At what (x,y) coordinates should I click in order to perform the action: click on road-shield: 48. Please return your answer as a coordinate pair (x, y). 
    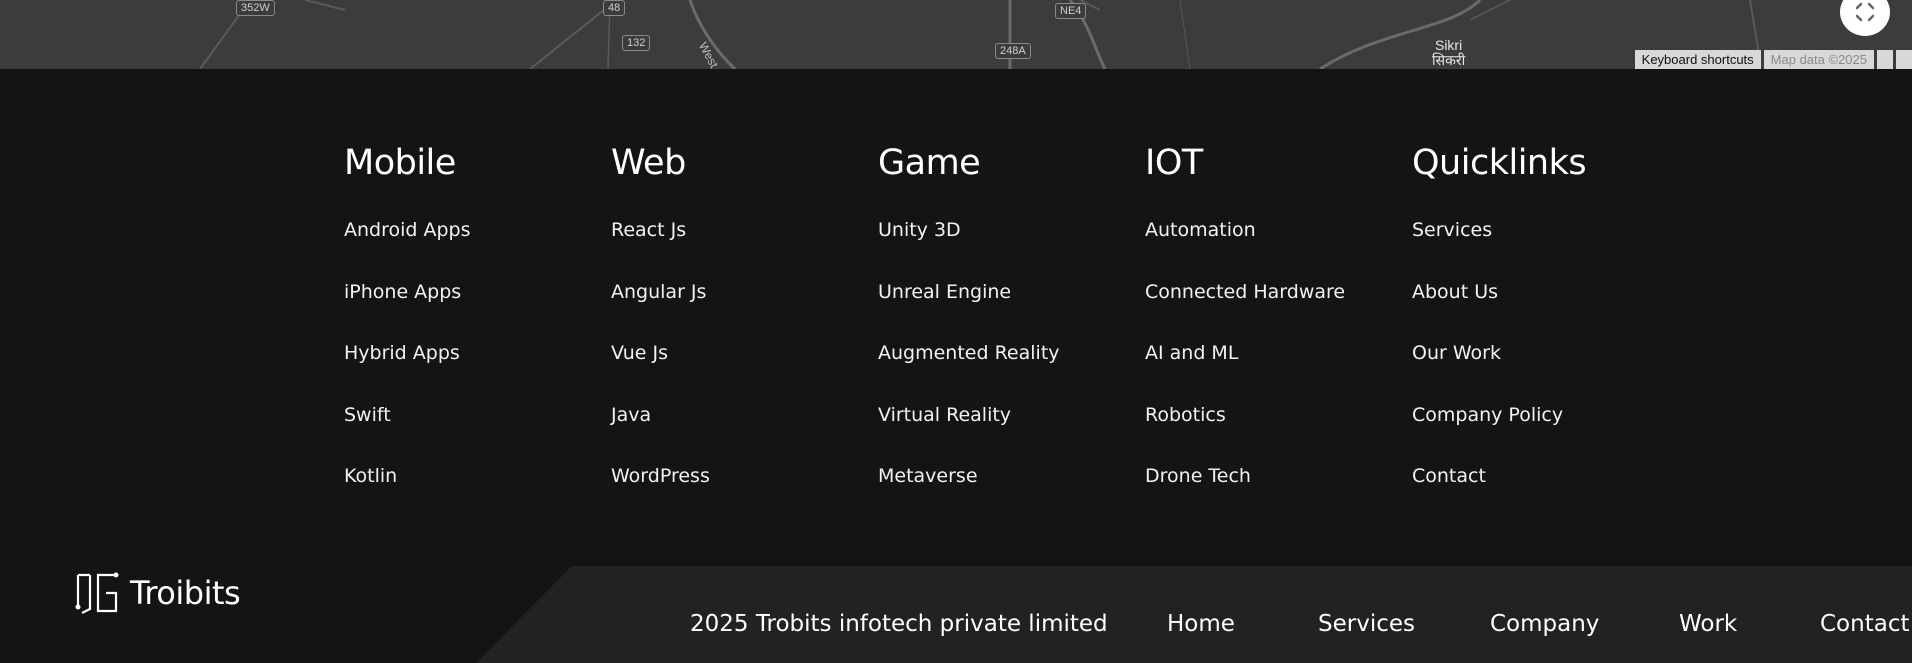
    Looking at the image, I should click on (614, 8).